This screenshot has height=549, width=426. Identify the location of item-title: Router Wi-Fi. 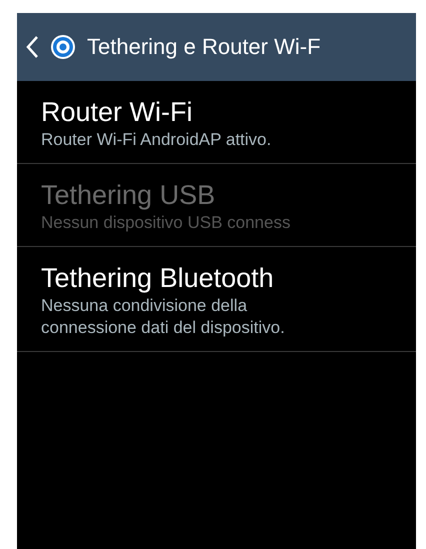
(117, 112).